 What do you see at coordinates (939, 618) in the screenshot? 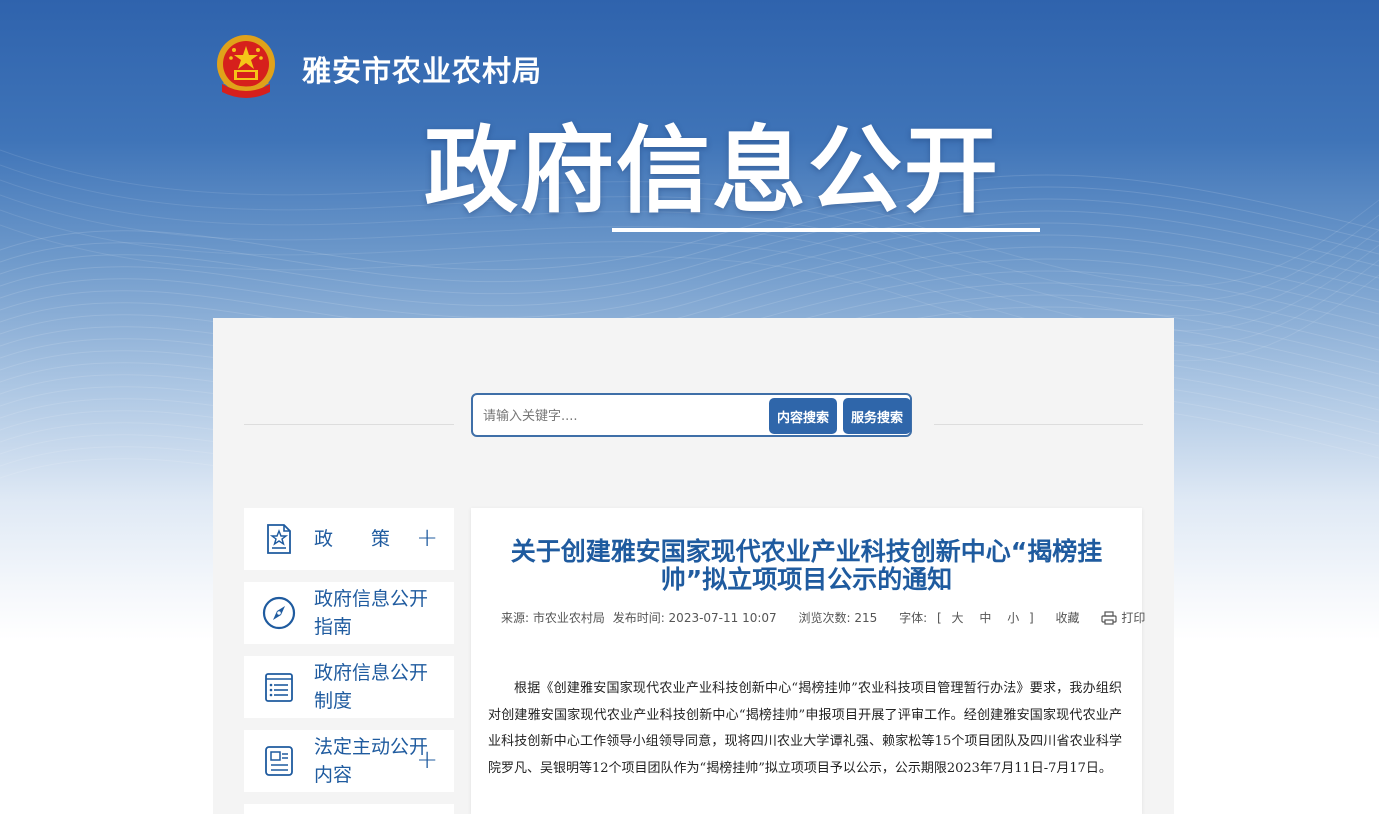
I see `font-bracket-open: [` at bounding box center [939, 618].